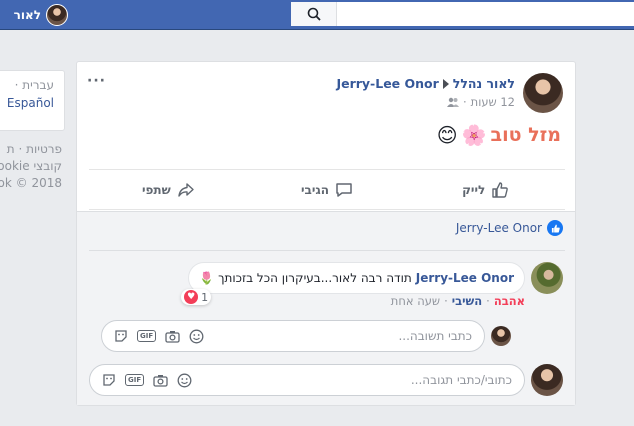 Image resolution: width=634 pixels, height=426 pixels. I want to click on friends-audience-icon, so click(453, 102).